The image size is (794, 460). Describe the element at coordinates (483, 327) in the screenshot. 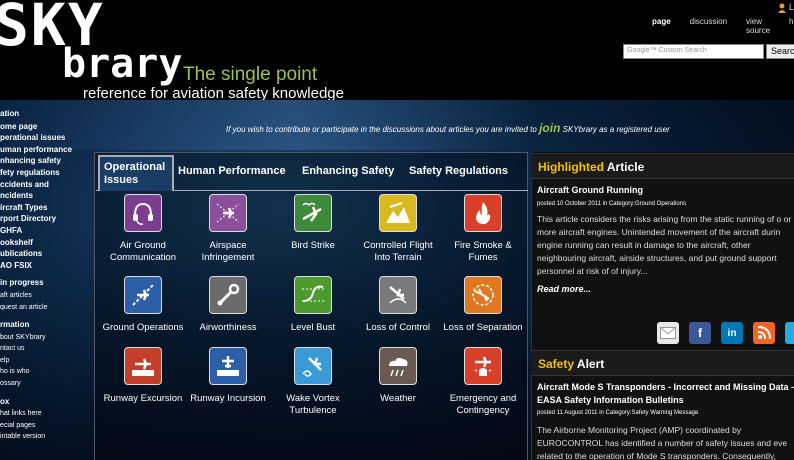

I see `category-label: Loss of Separation` at that location.